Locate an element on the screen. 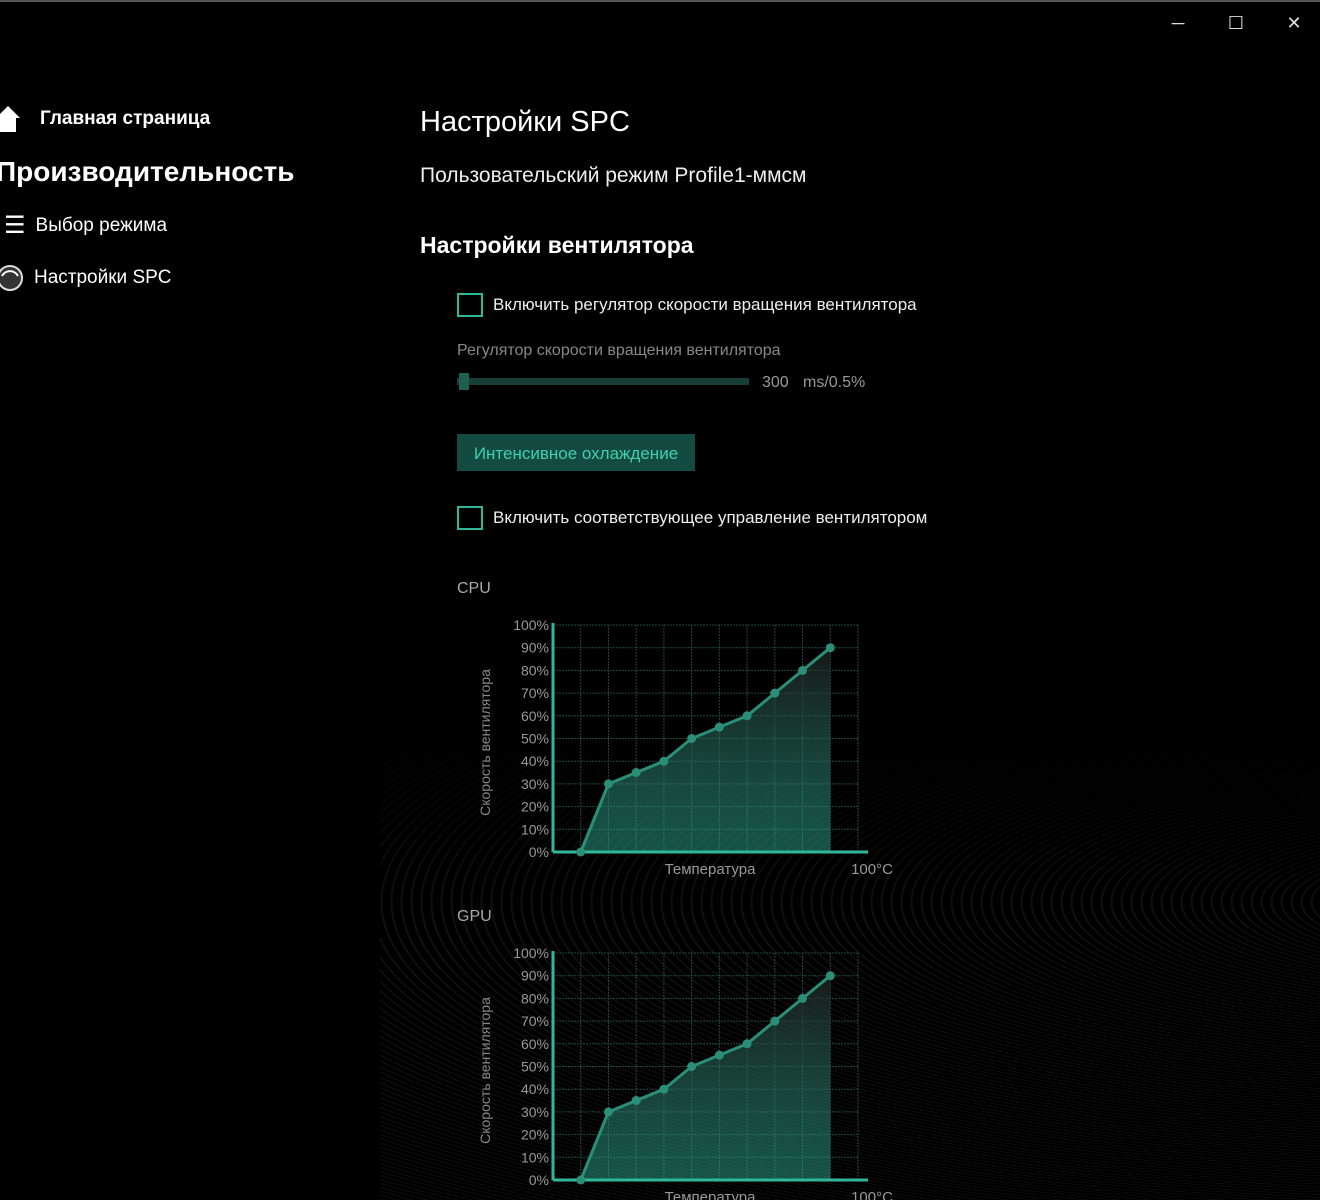  slider-label: Регулятор скорости вращения вентилятора is located at coordinates (619, 350).